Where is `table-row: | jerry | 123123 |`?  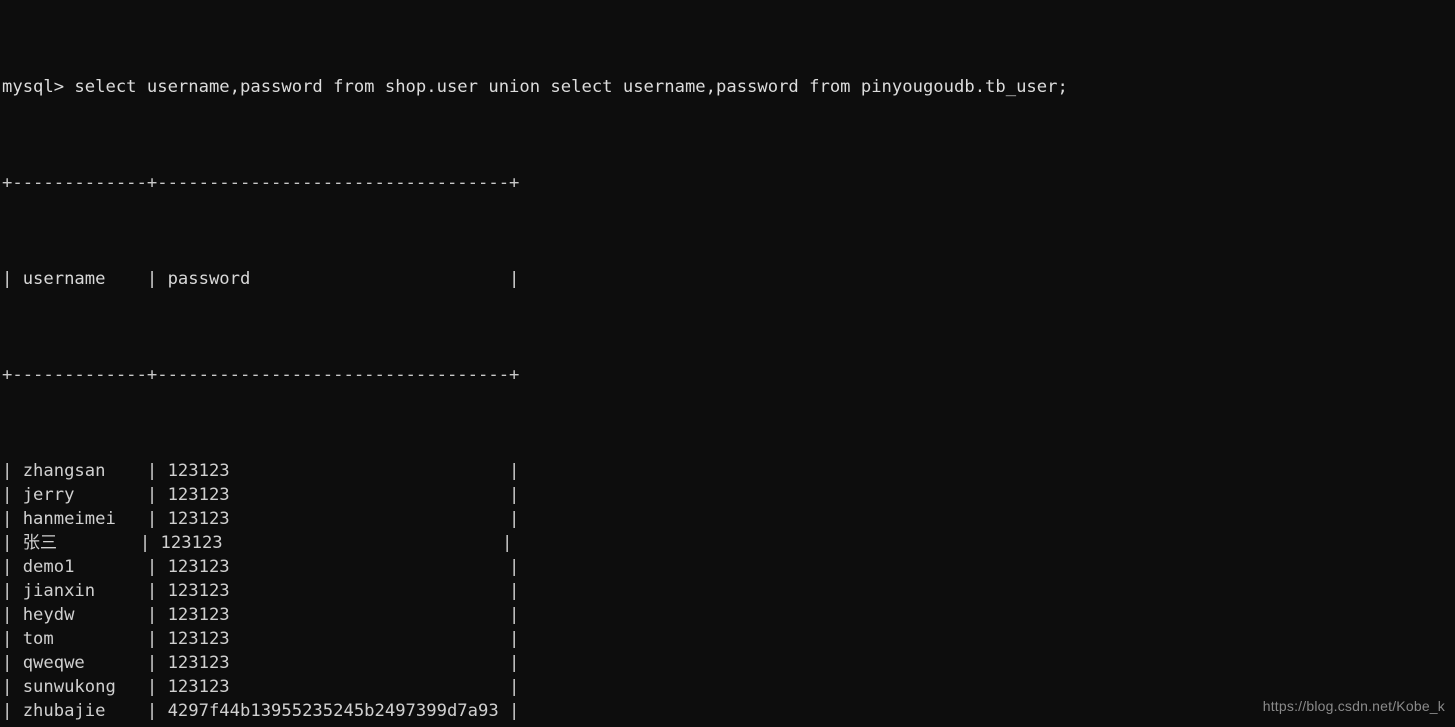
table-row: | jerry | 123123 | is located at coordinates (261, 495).